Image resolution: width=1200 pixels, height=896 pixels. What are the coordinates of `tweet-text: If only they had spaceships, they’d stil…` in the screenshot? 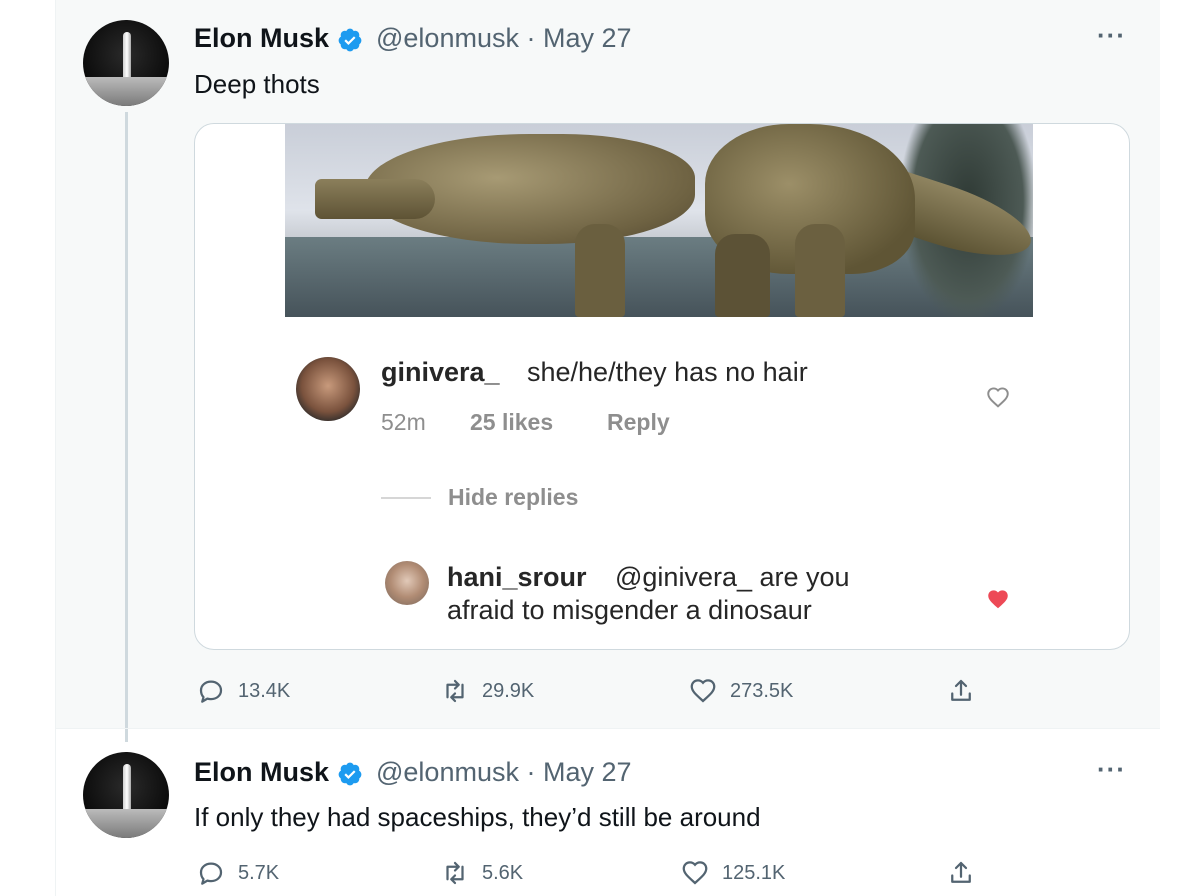 It's located at (477, 817).